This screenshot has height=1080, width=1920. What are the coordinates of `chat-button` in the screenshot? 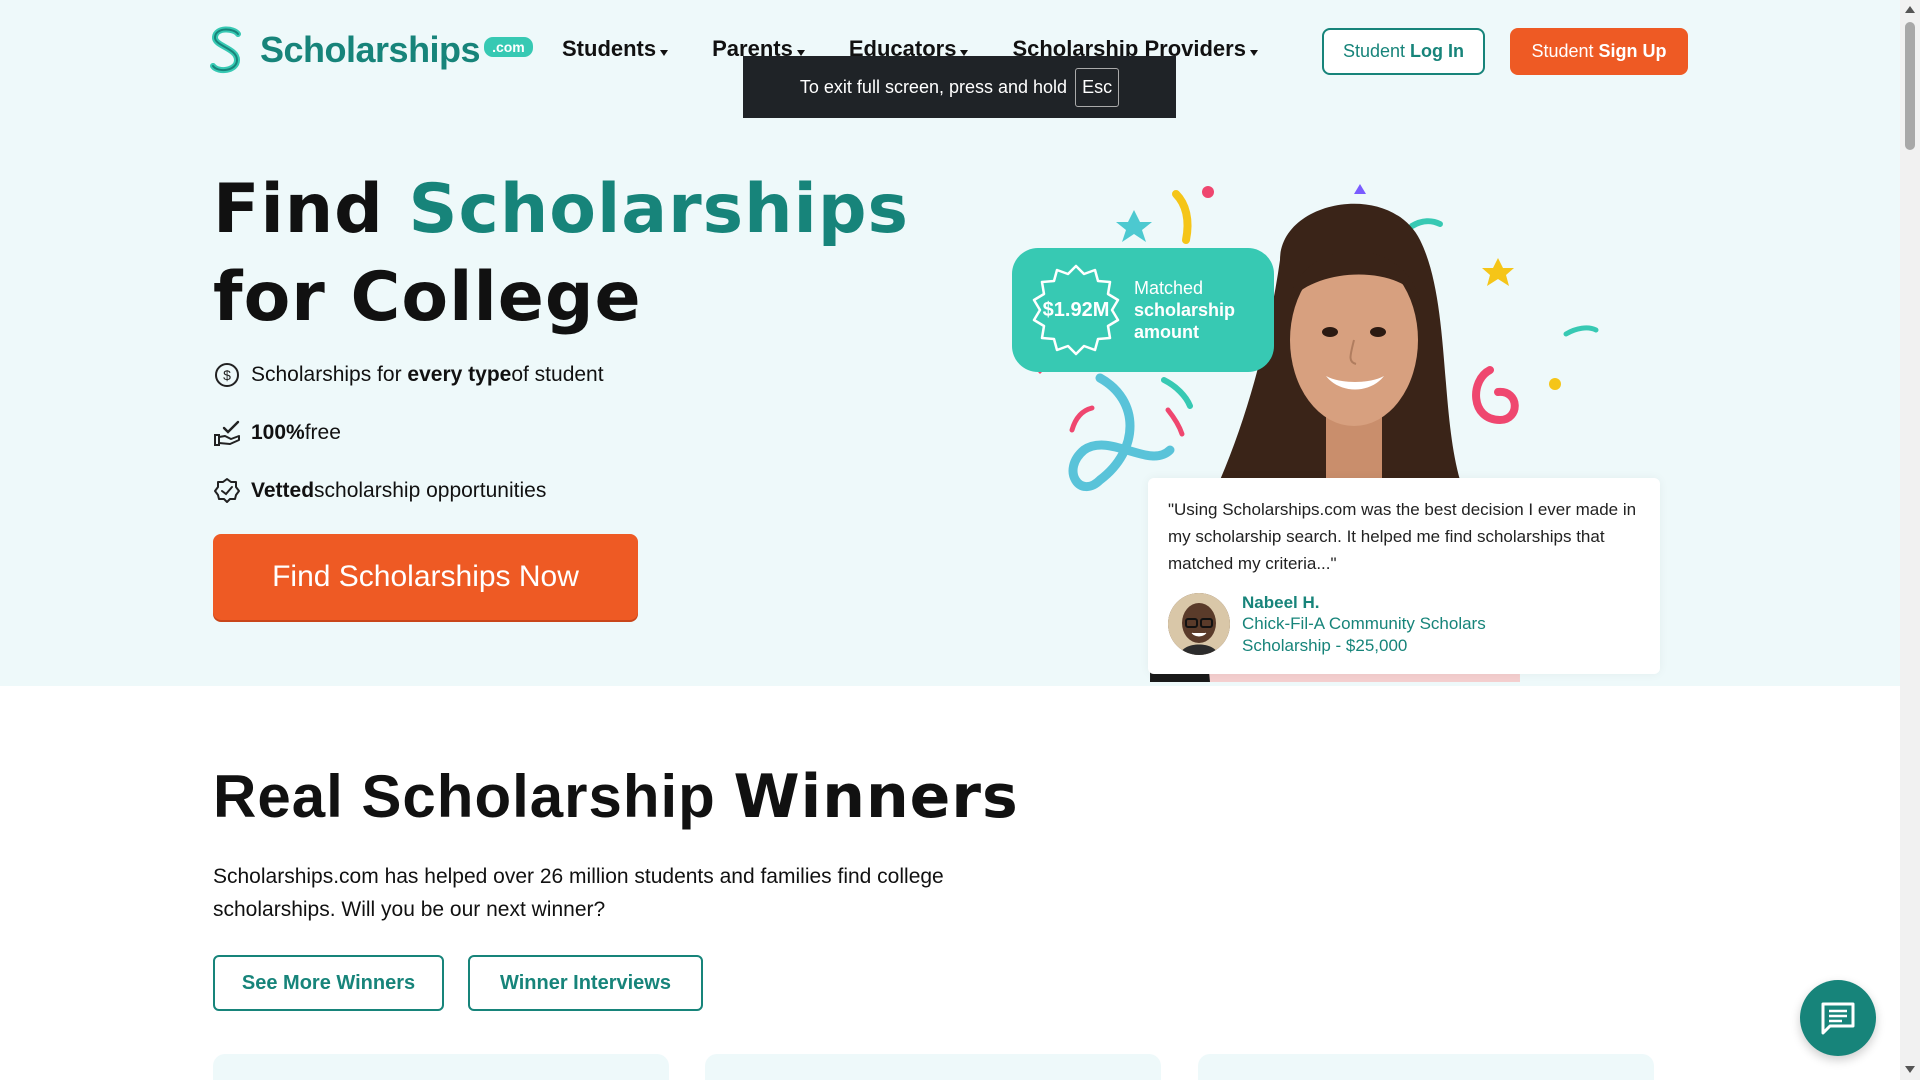 It's located at (1838, 1018).